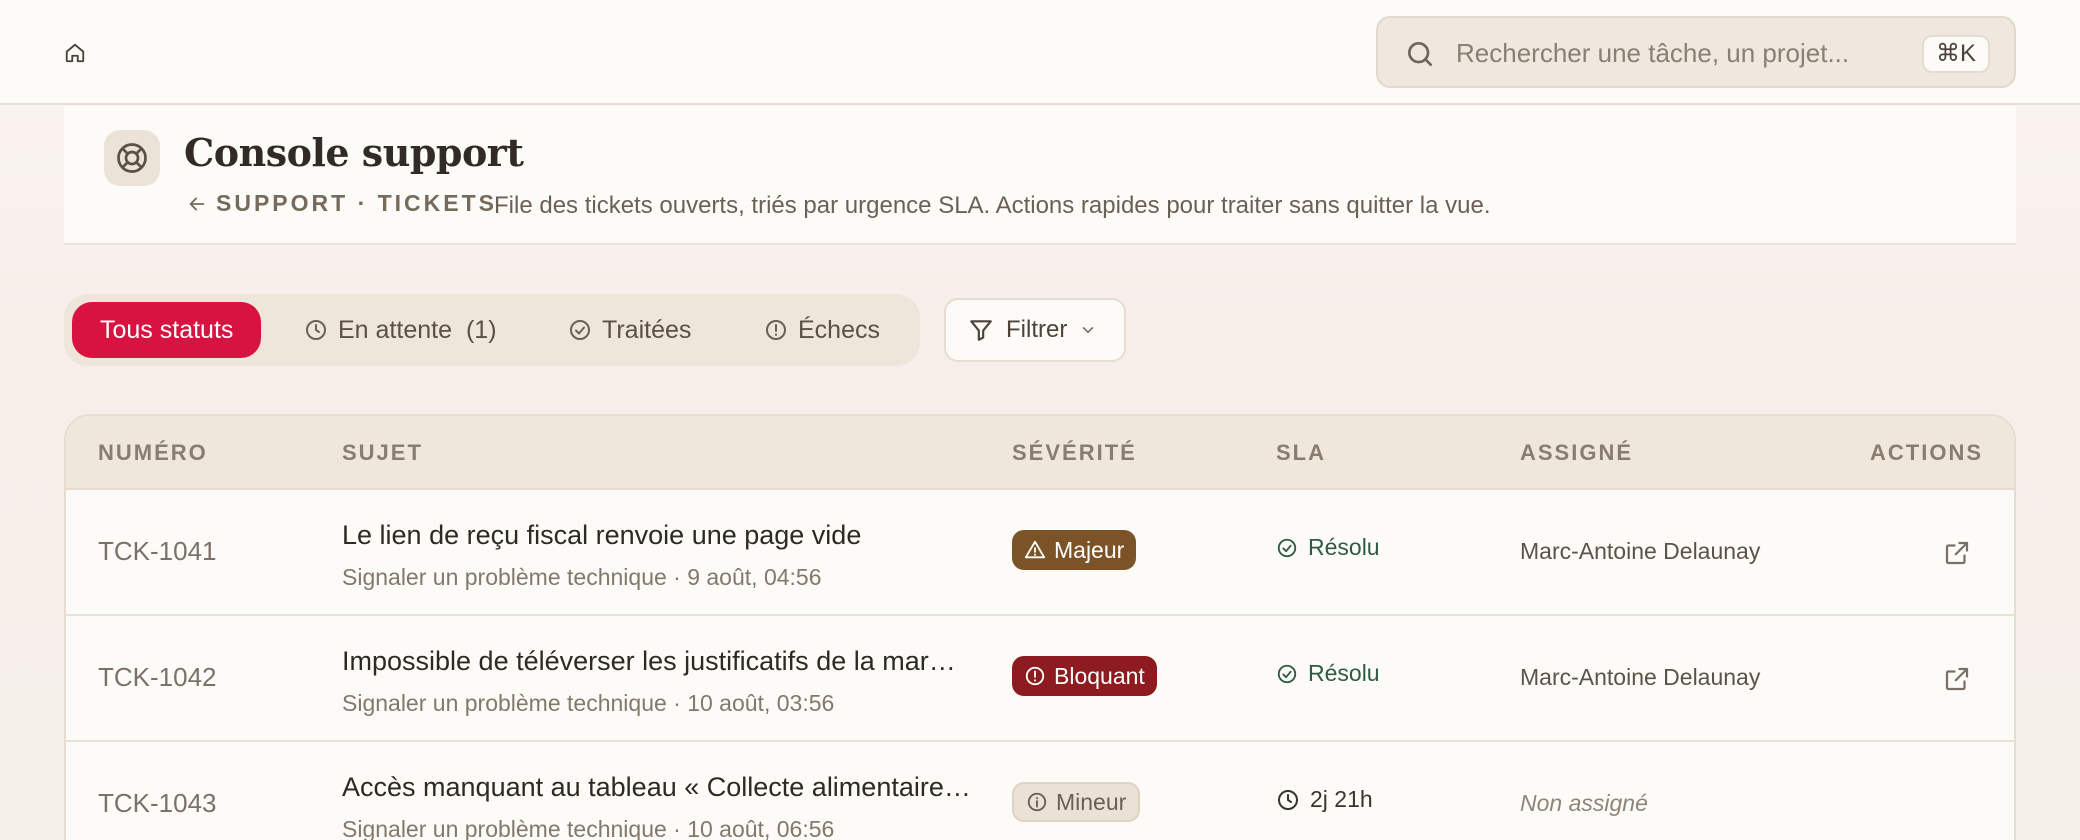 This screenshot has height=840, width=2080. I want to click on tab-pending-count: (1), so click(481, 329).